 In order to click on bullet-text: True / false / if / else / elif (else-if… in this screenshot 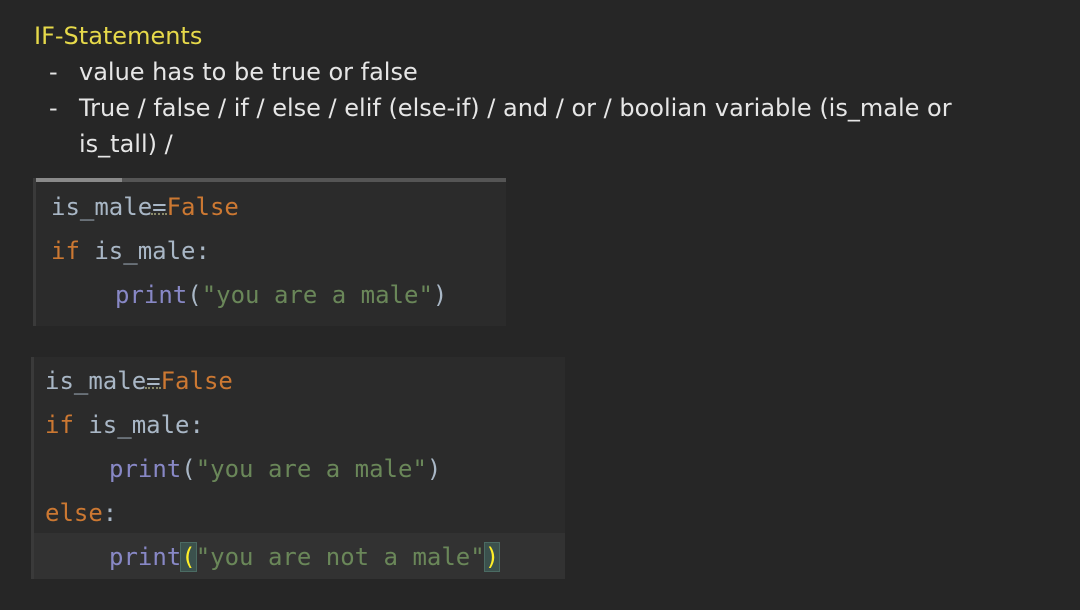, I will do `click(515, 108)`.